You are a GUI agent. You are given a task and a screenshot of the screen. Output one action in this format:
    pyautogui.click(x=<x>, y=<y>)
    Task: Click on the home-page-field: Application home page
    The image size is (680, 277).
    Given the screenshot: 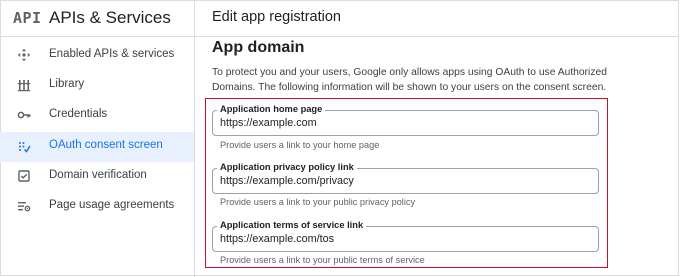 What is the action you would take?
    pyautogui.click(x=405, y=119)
    